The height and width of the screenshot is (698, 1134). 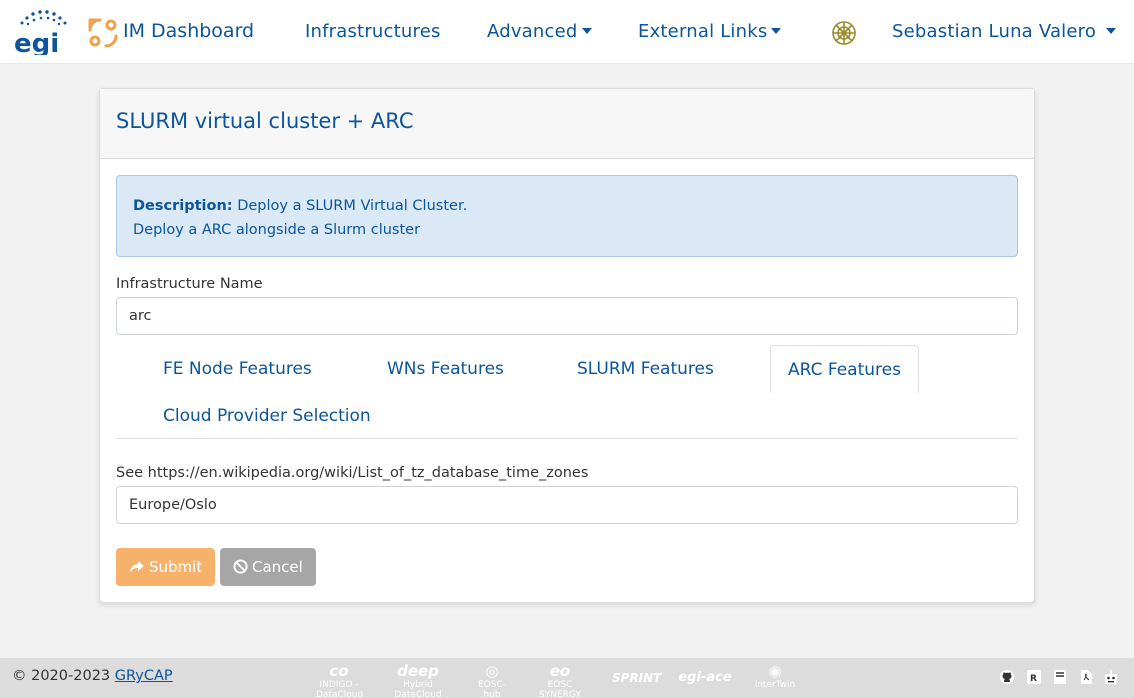 I want to click on nav-advanced-dropdown: Advanced, so click(x=539, y=31).